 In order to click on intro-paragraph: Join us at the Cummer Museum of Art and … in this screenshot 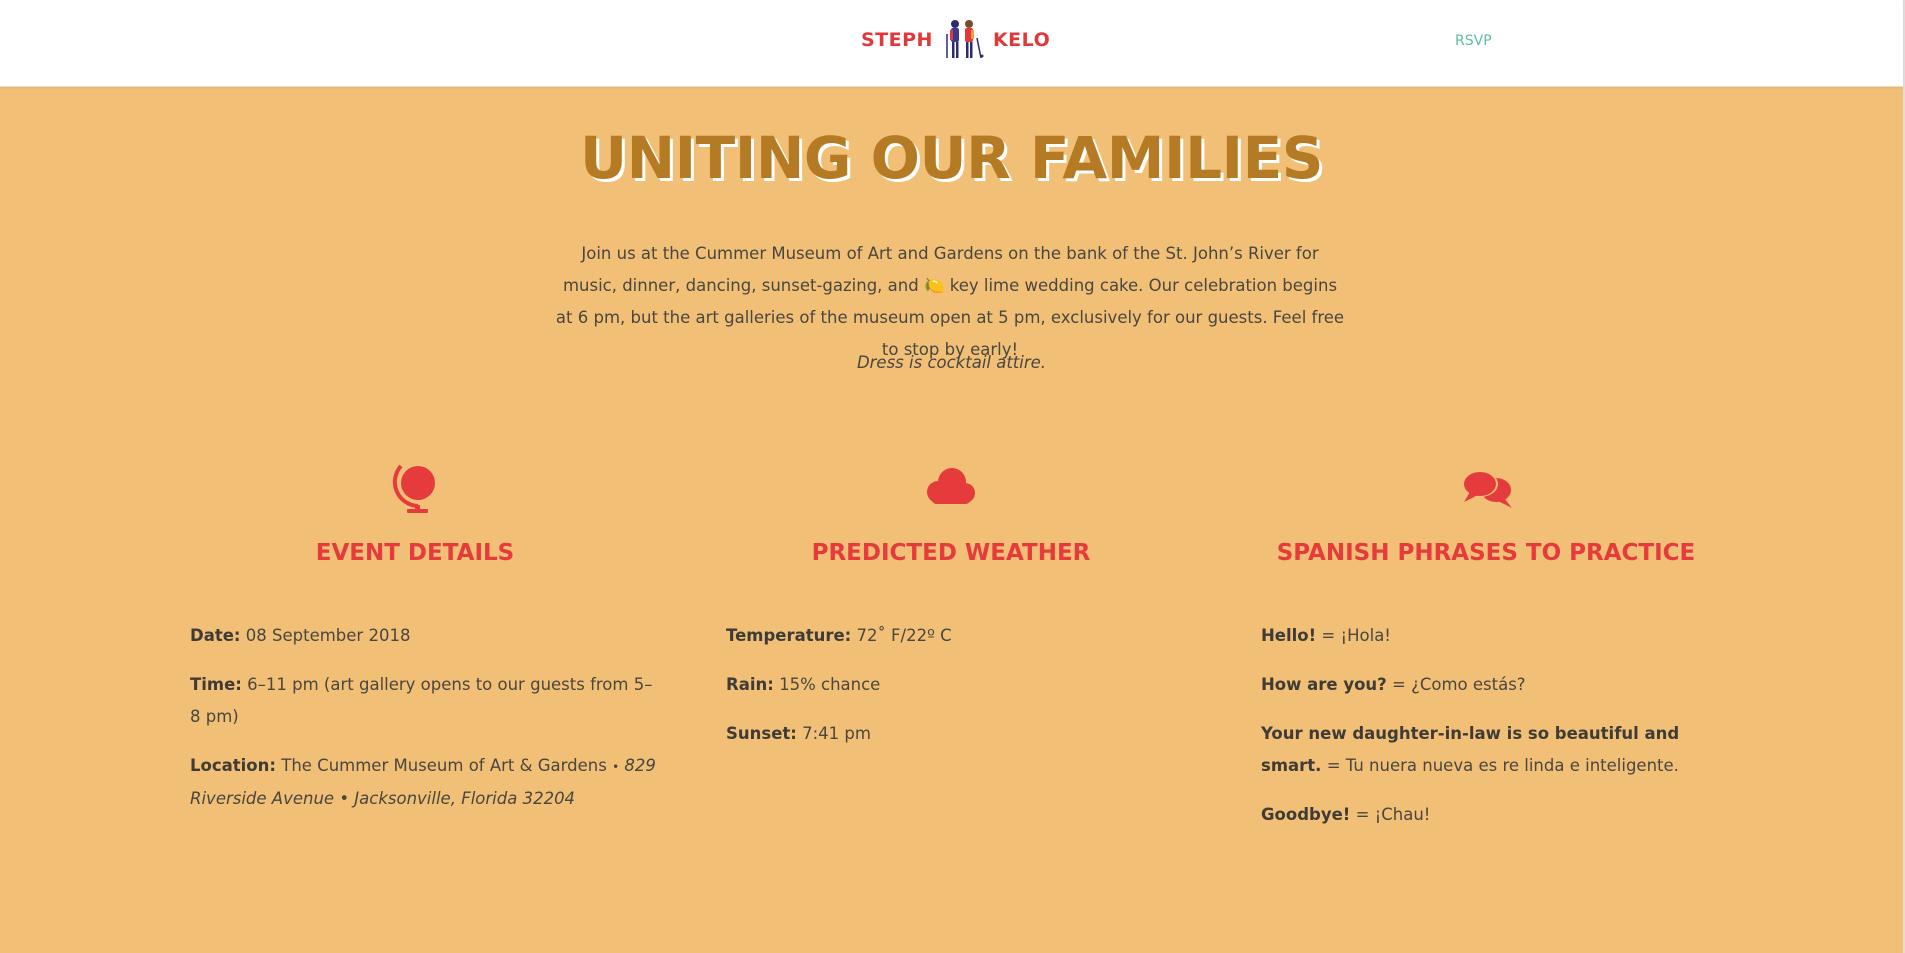, I will do `click(950, 302)`.